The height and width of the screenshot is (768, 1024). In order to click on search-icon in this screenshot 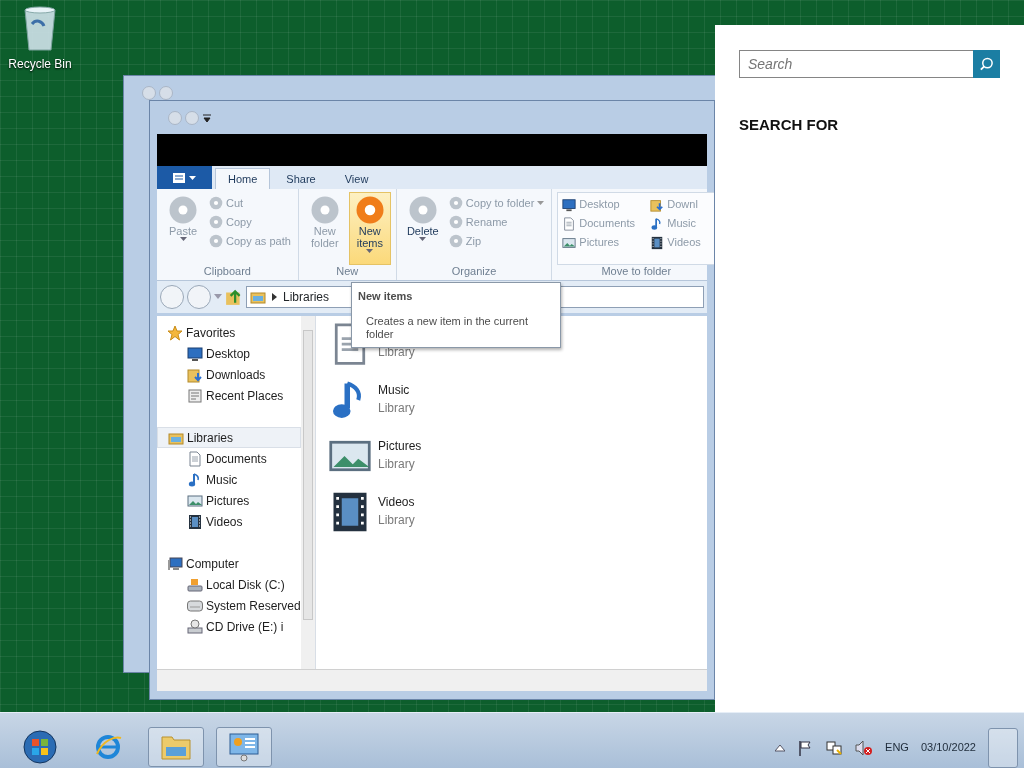, I will do `click(986, 64)`.